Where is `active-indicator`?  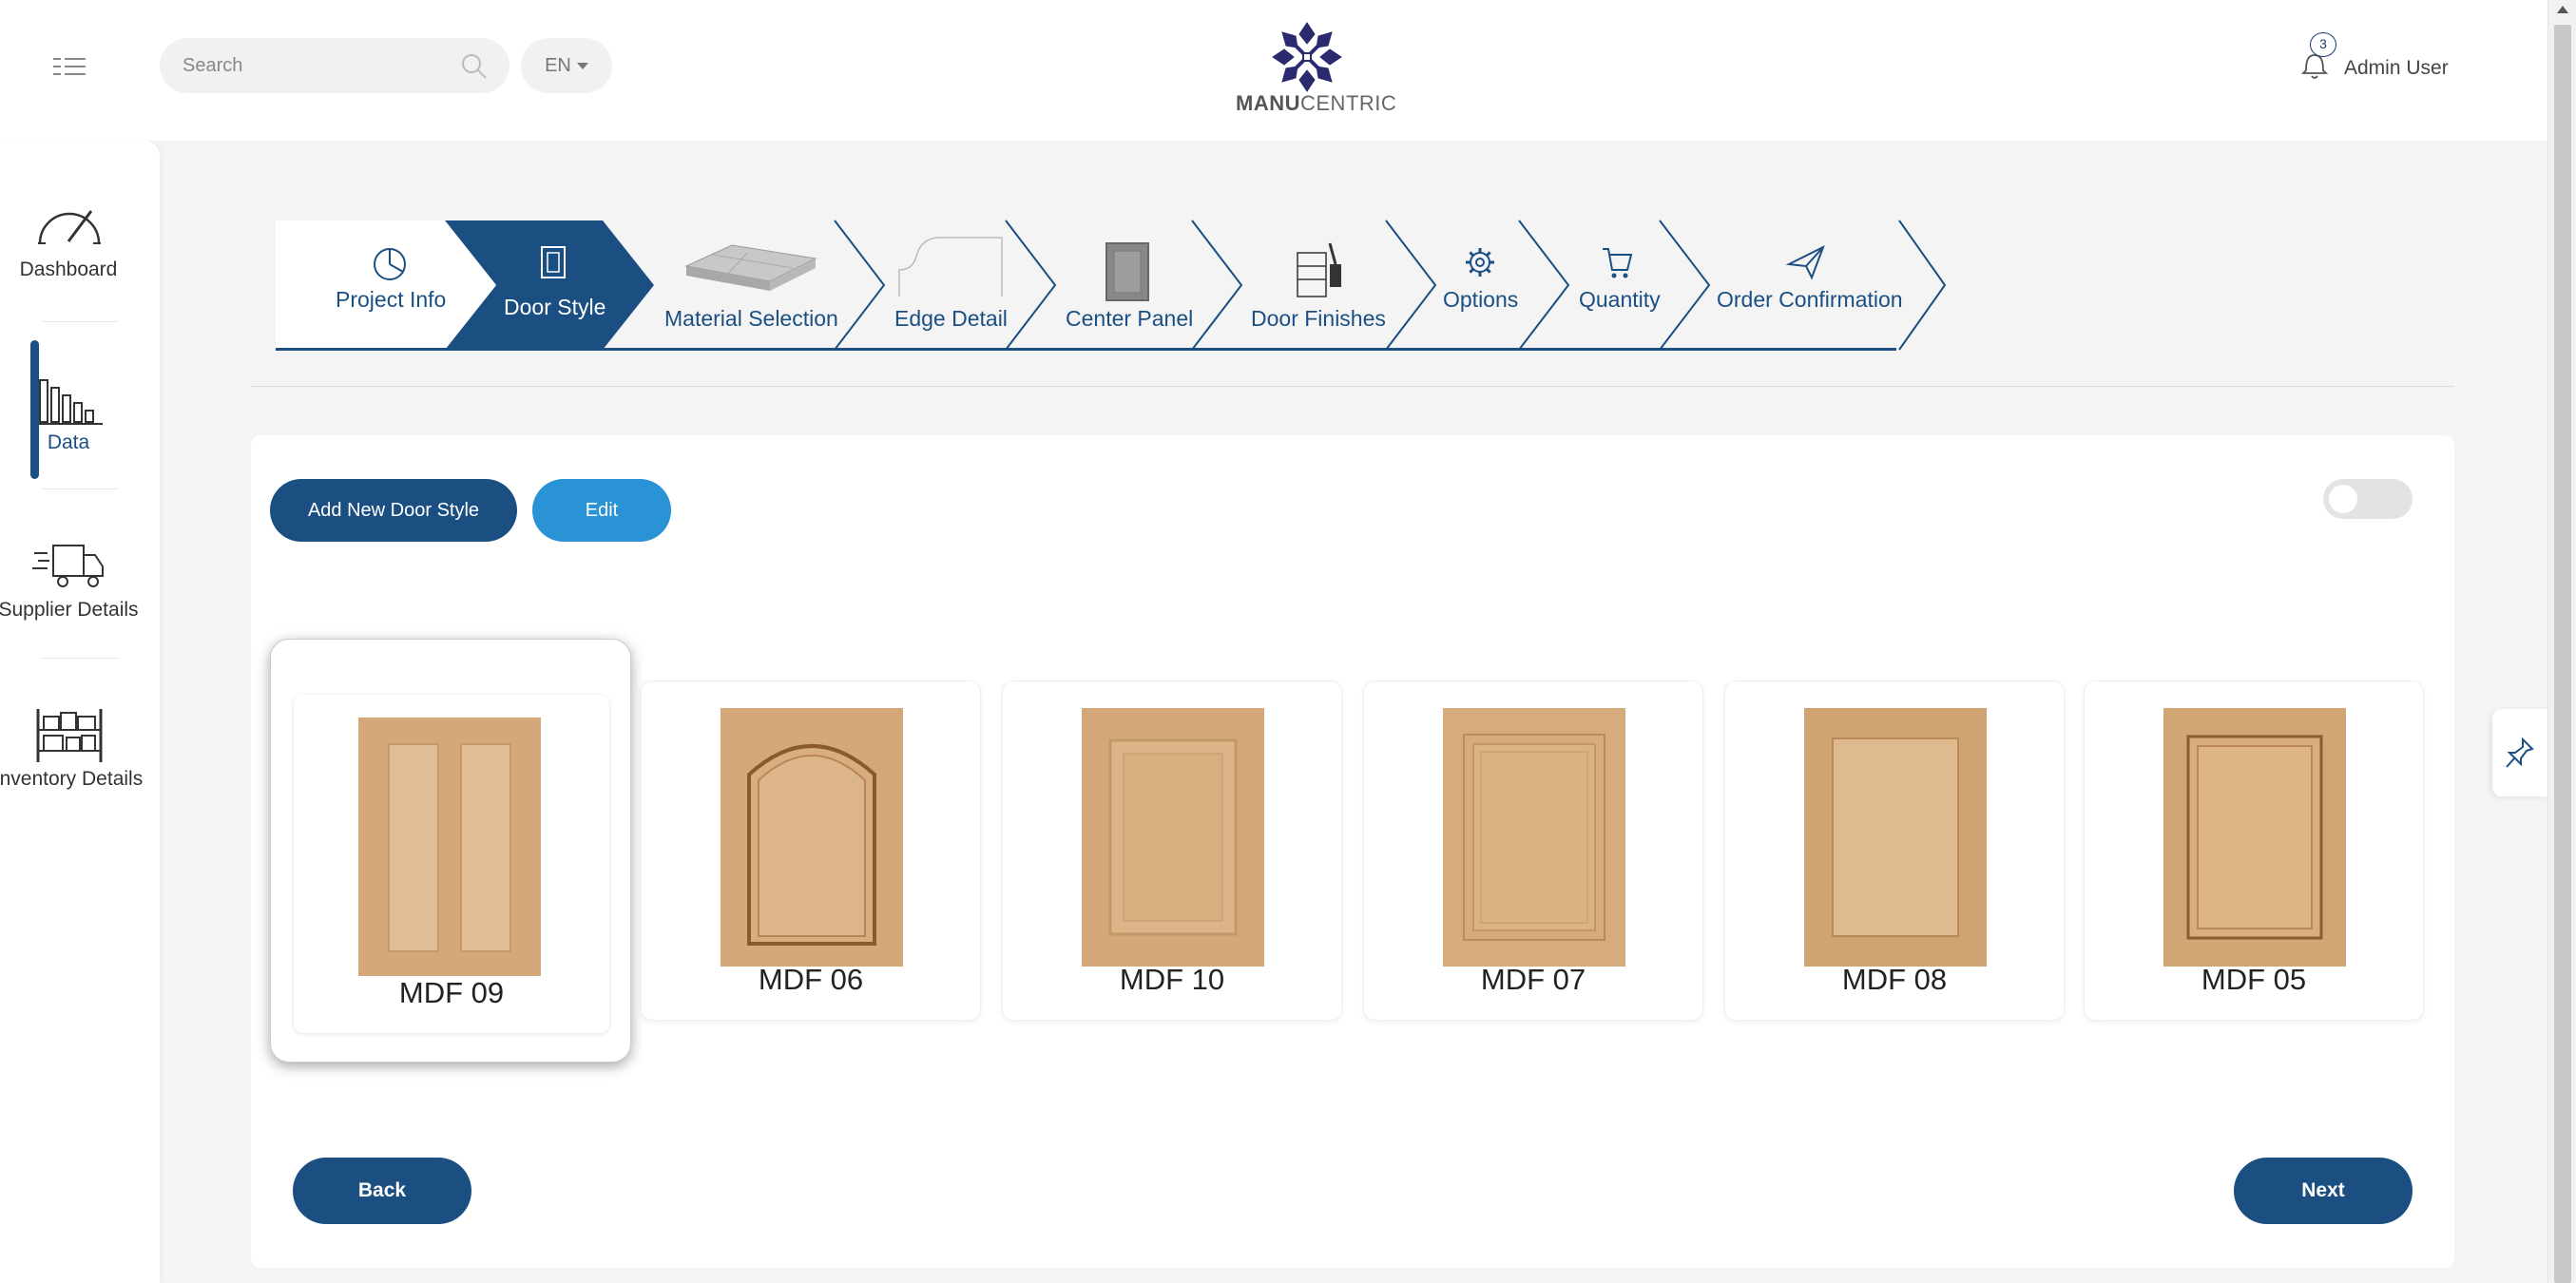
active-indicator is located at coordinates (35, 409).